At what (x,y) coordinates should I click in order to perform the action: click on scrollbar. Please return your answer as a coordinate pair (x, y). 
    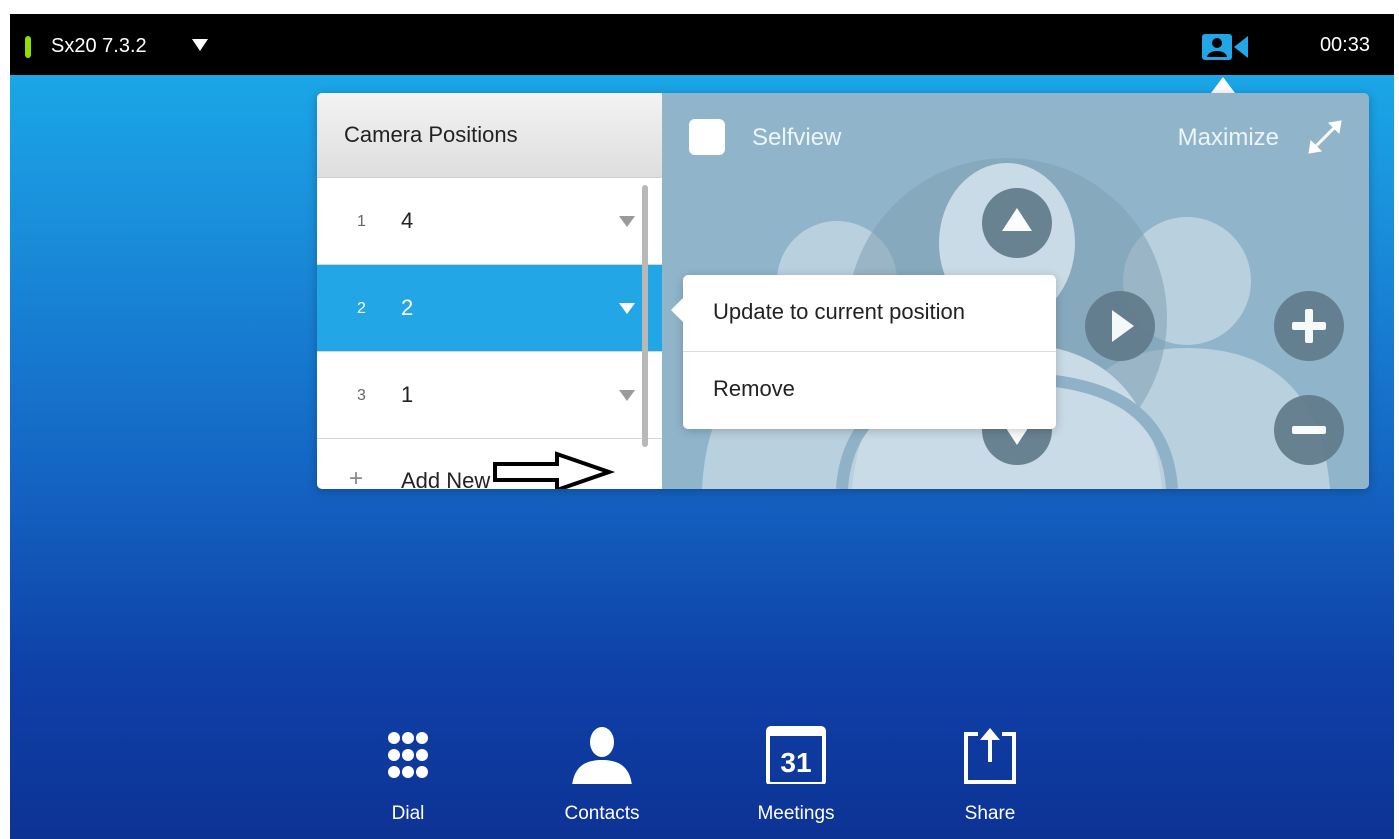
    Looking at the image, I should click on (645, 316).